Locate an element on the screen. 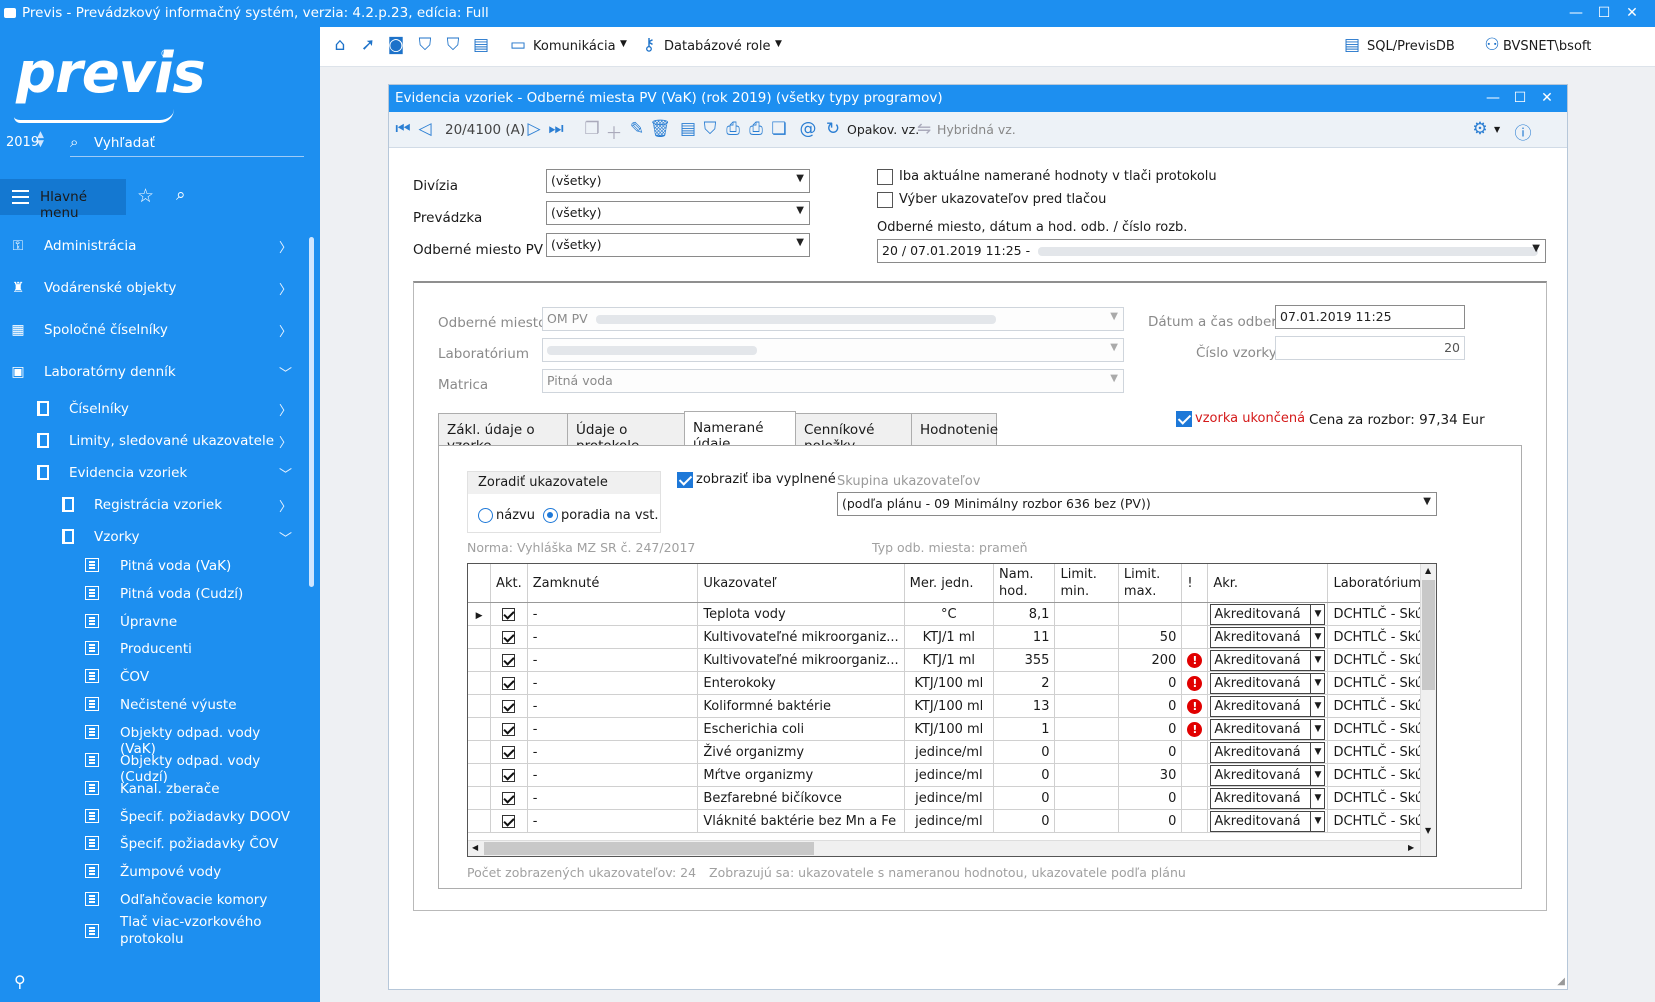 This screenshot has height=1002, width=1655. sidebar-item-objekty-odpad-vak: Objekty odpad. vody (VaK) is located at coordinates (150, 738).